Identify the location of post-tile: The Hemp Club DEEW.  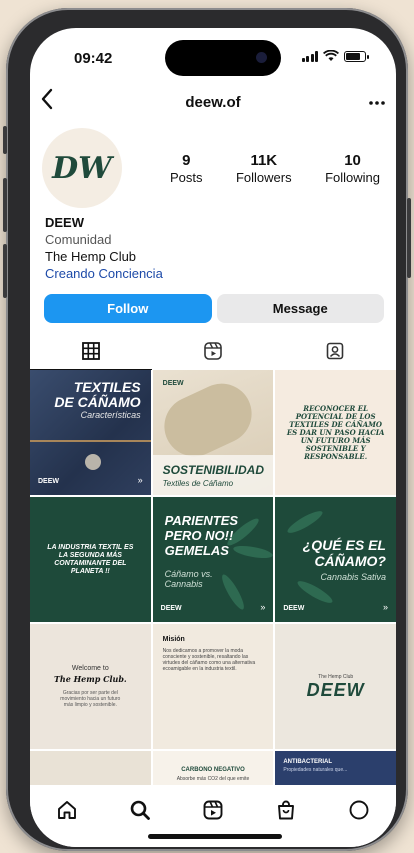
(335, 686).